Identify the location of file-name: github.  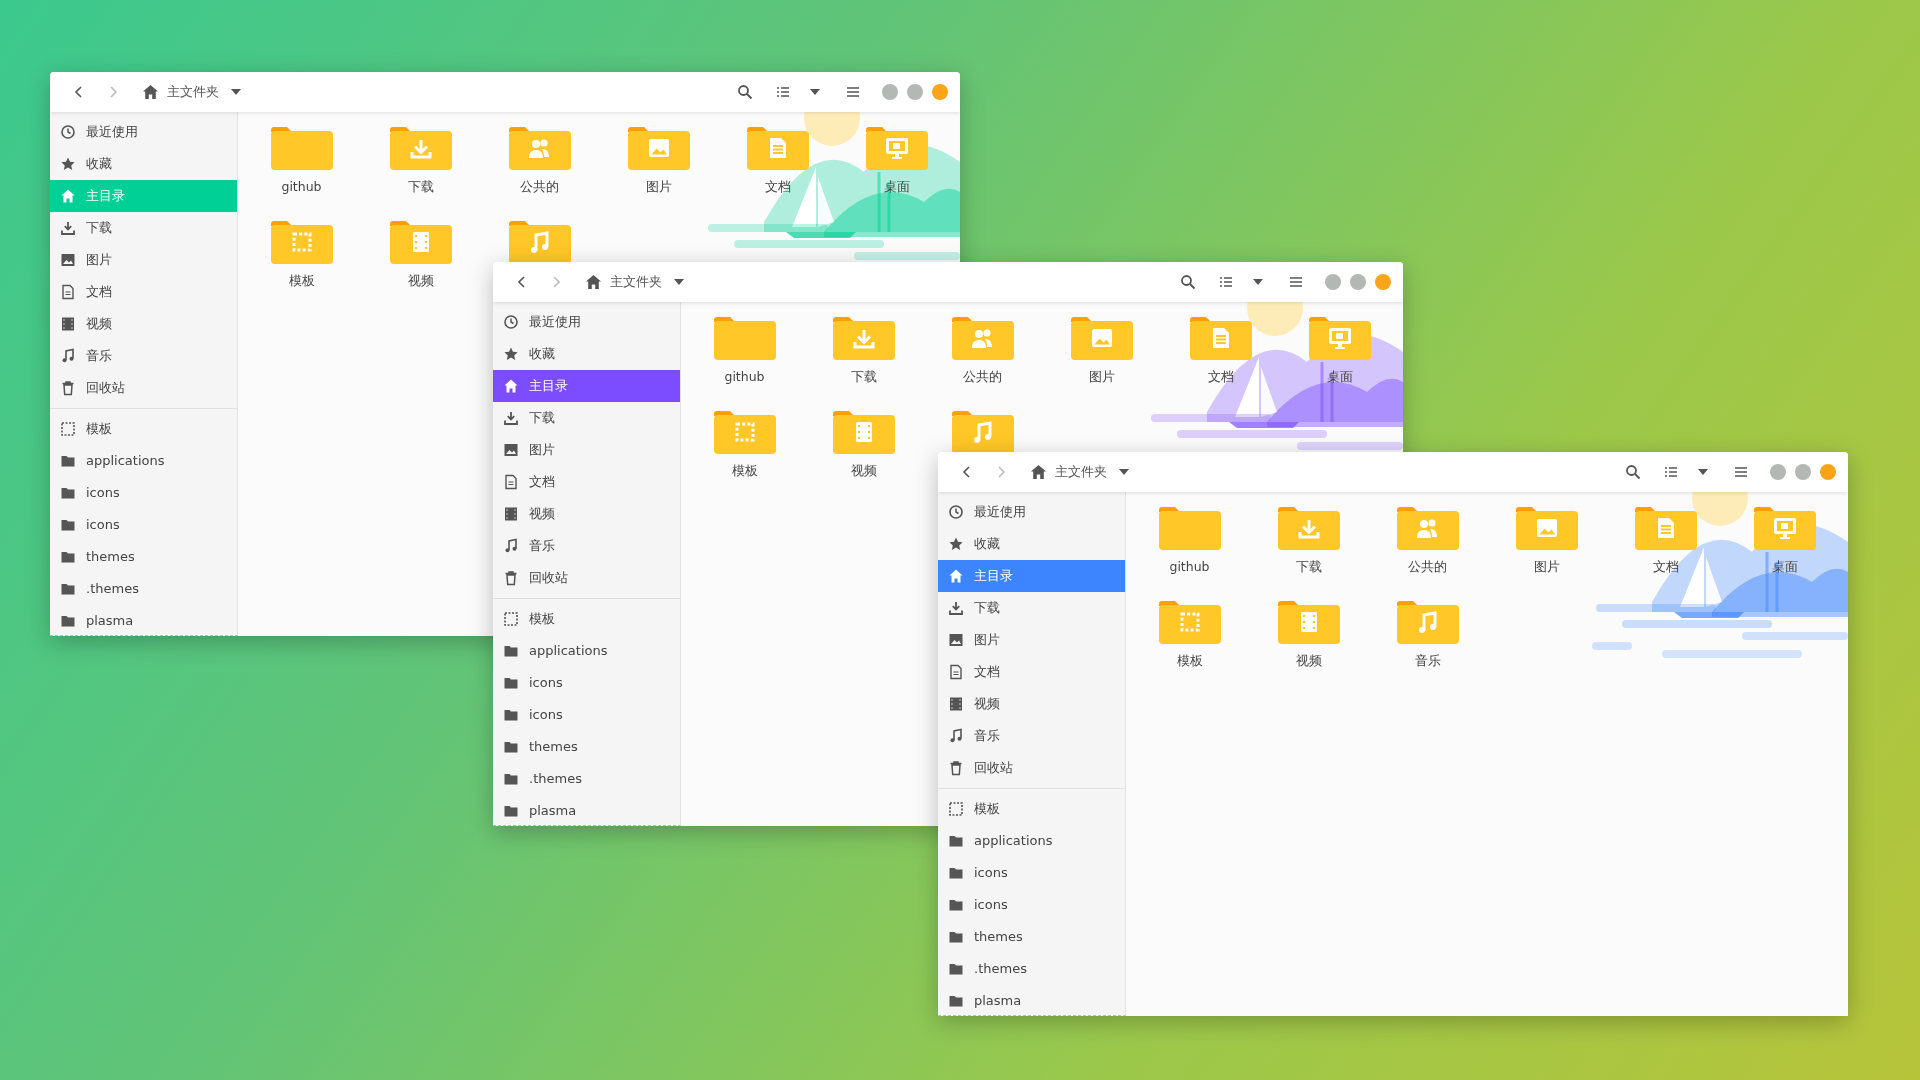
(301, 187).